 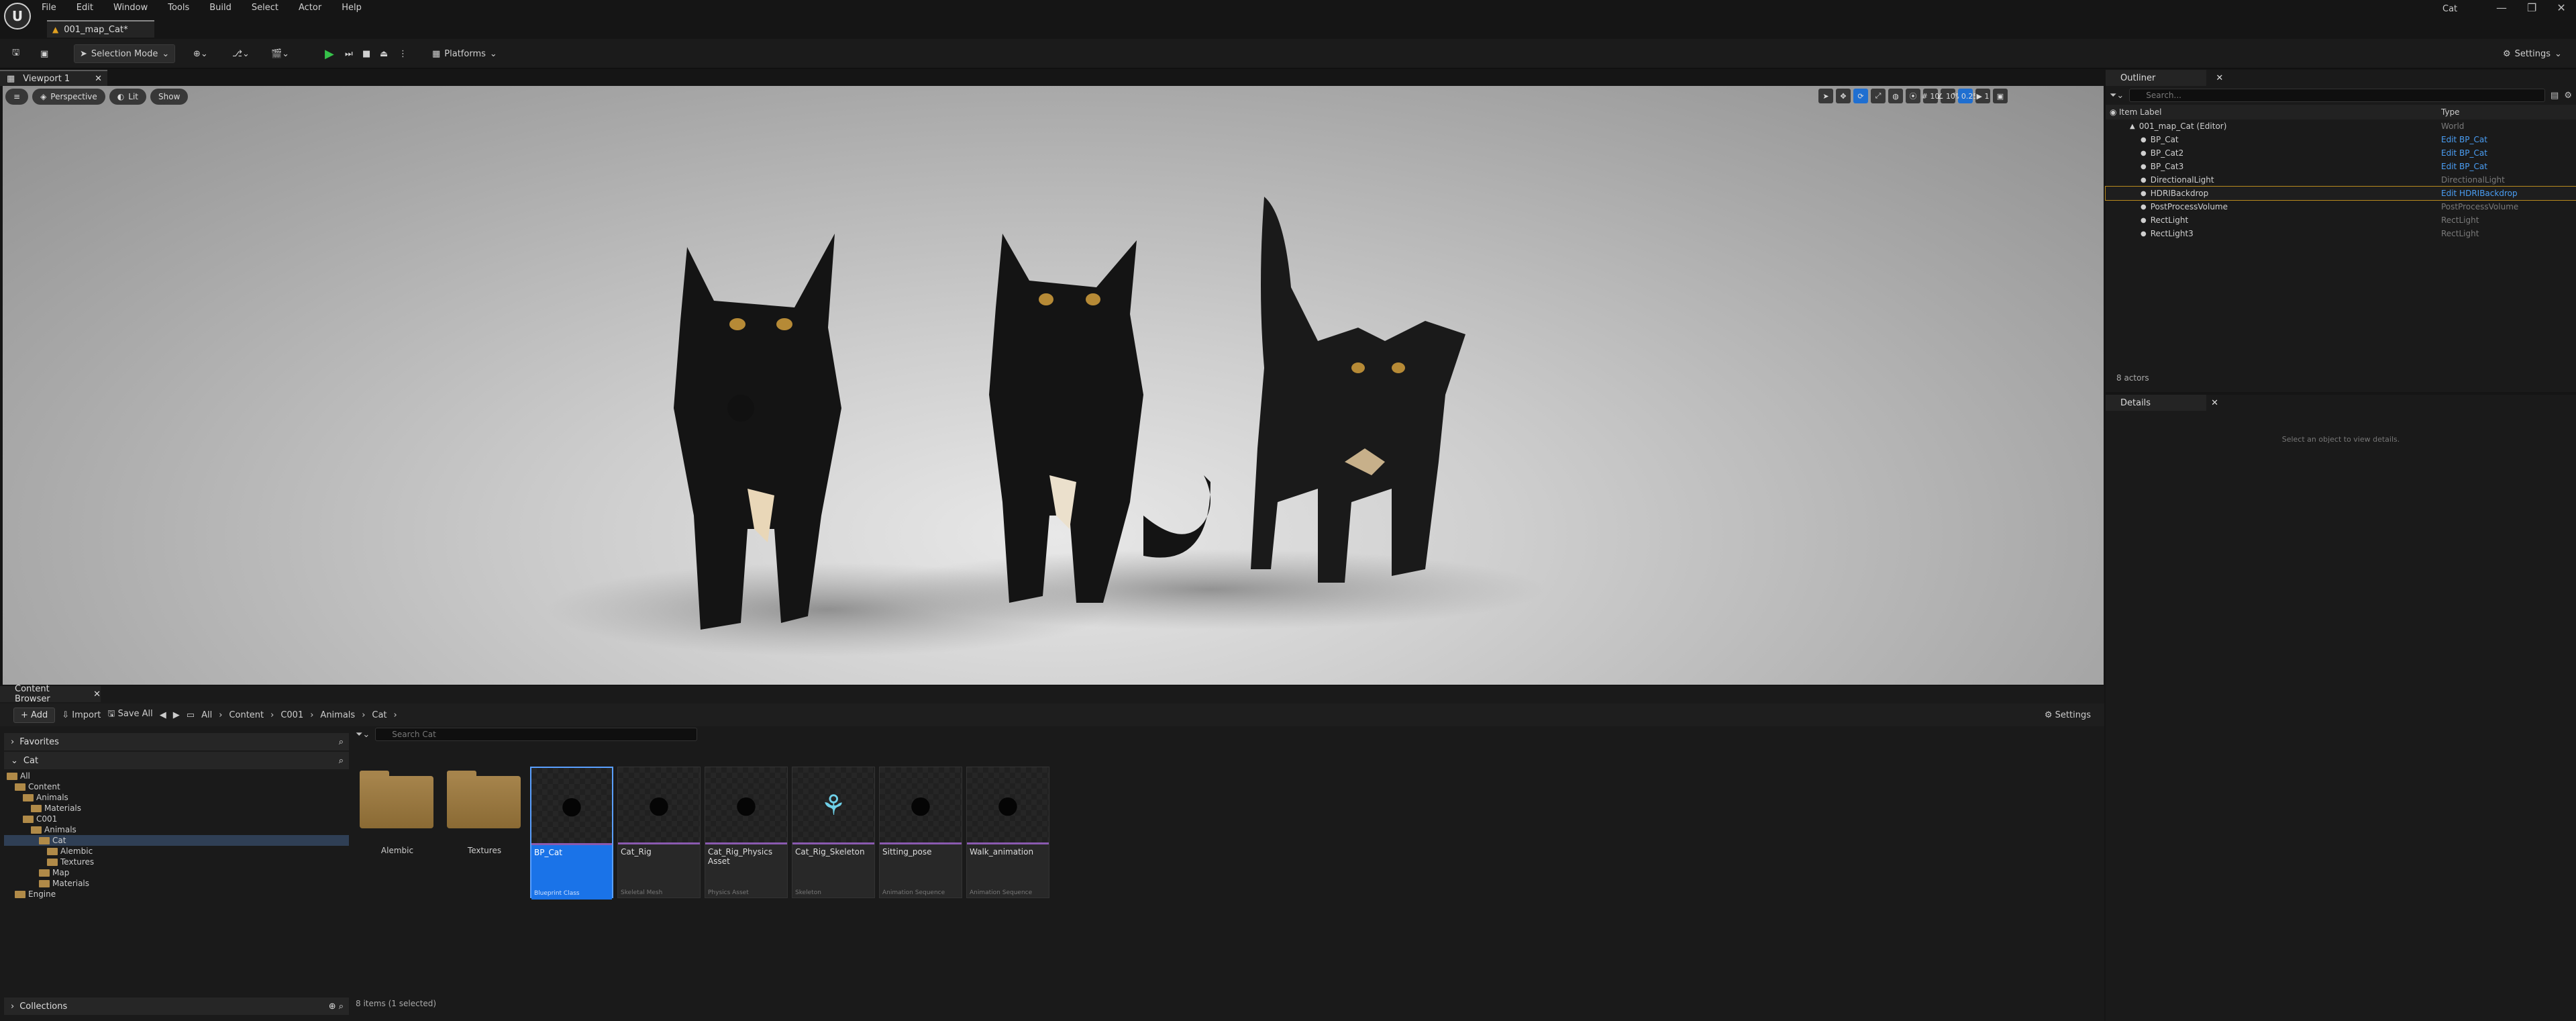 What do you see at coordinates (2341, 207) in the screenshot?
I see `outliner-row: ● PostProcessVolume PostProcessVolume` at bounding box center [2341, 207].